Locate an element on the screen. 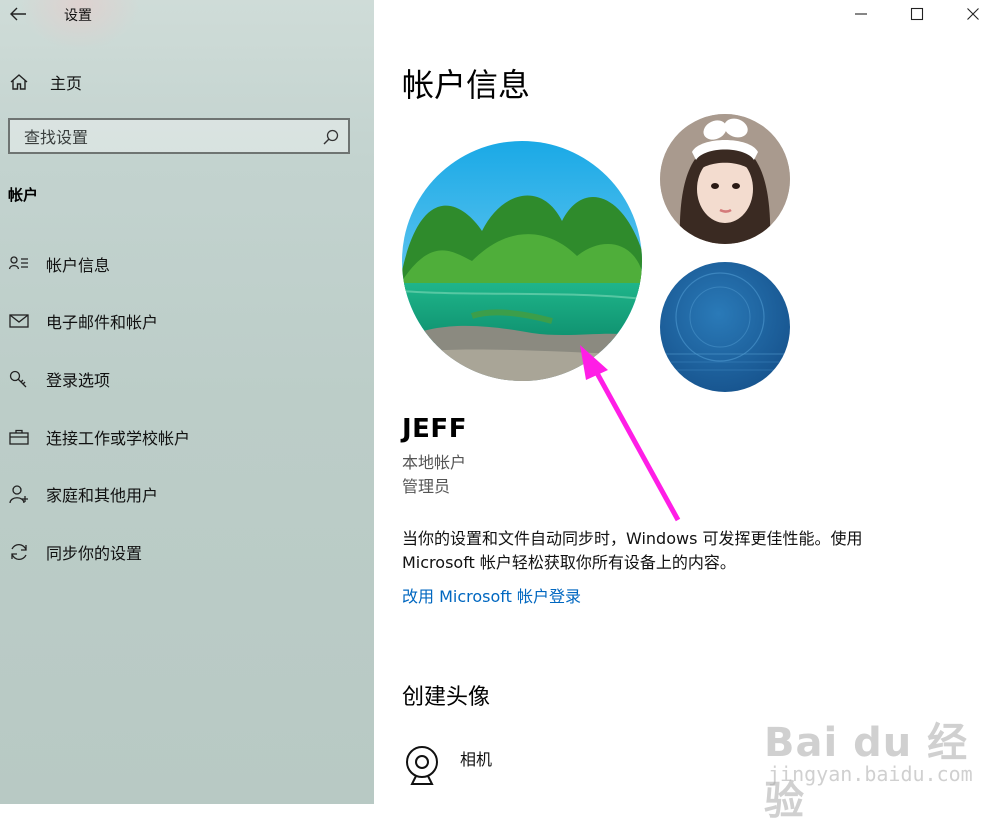  home-icon is located at coordinates (19, 82).